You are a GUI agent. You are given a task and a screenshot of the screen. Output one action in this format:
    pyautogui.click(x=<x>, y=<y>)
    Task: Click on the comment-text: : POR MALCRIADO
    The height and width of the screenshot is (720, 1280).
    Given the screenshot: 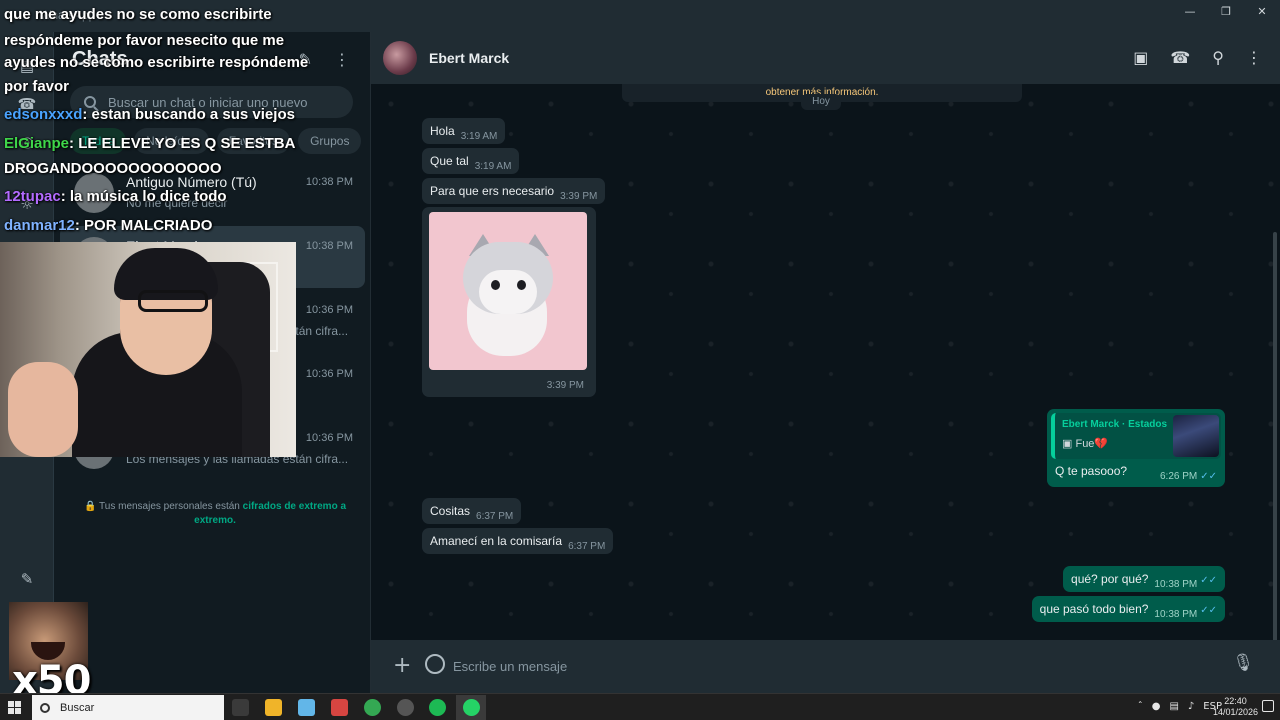 What is the action you would take?
    pyautogui.click(x=143, y=225)
    